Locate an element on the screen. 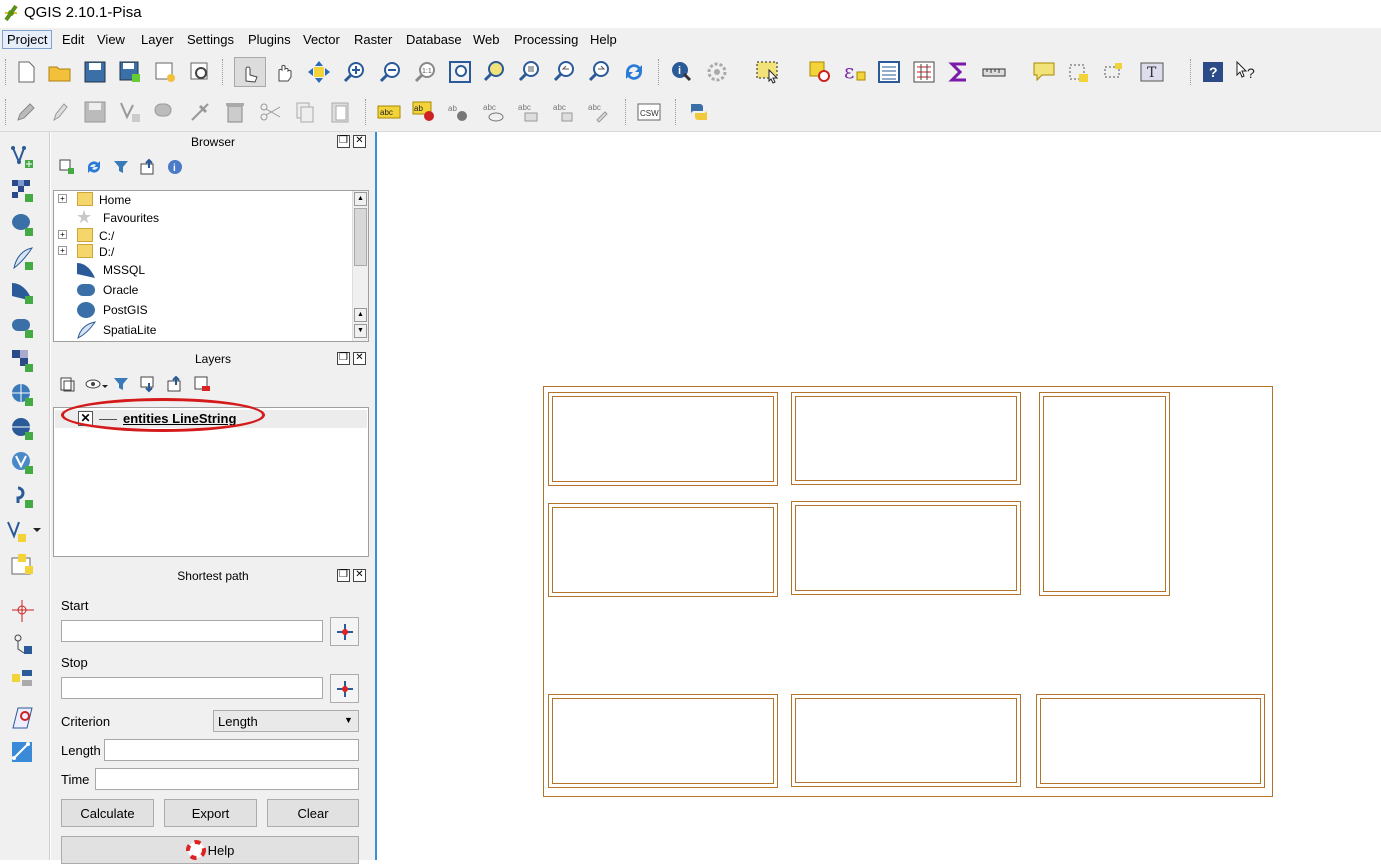  action-icon is located at coordinates (717, 72).